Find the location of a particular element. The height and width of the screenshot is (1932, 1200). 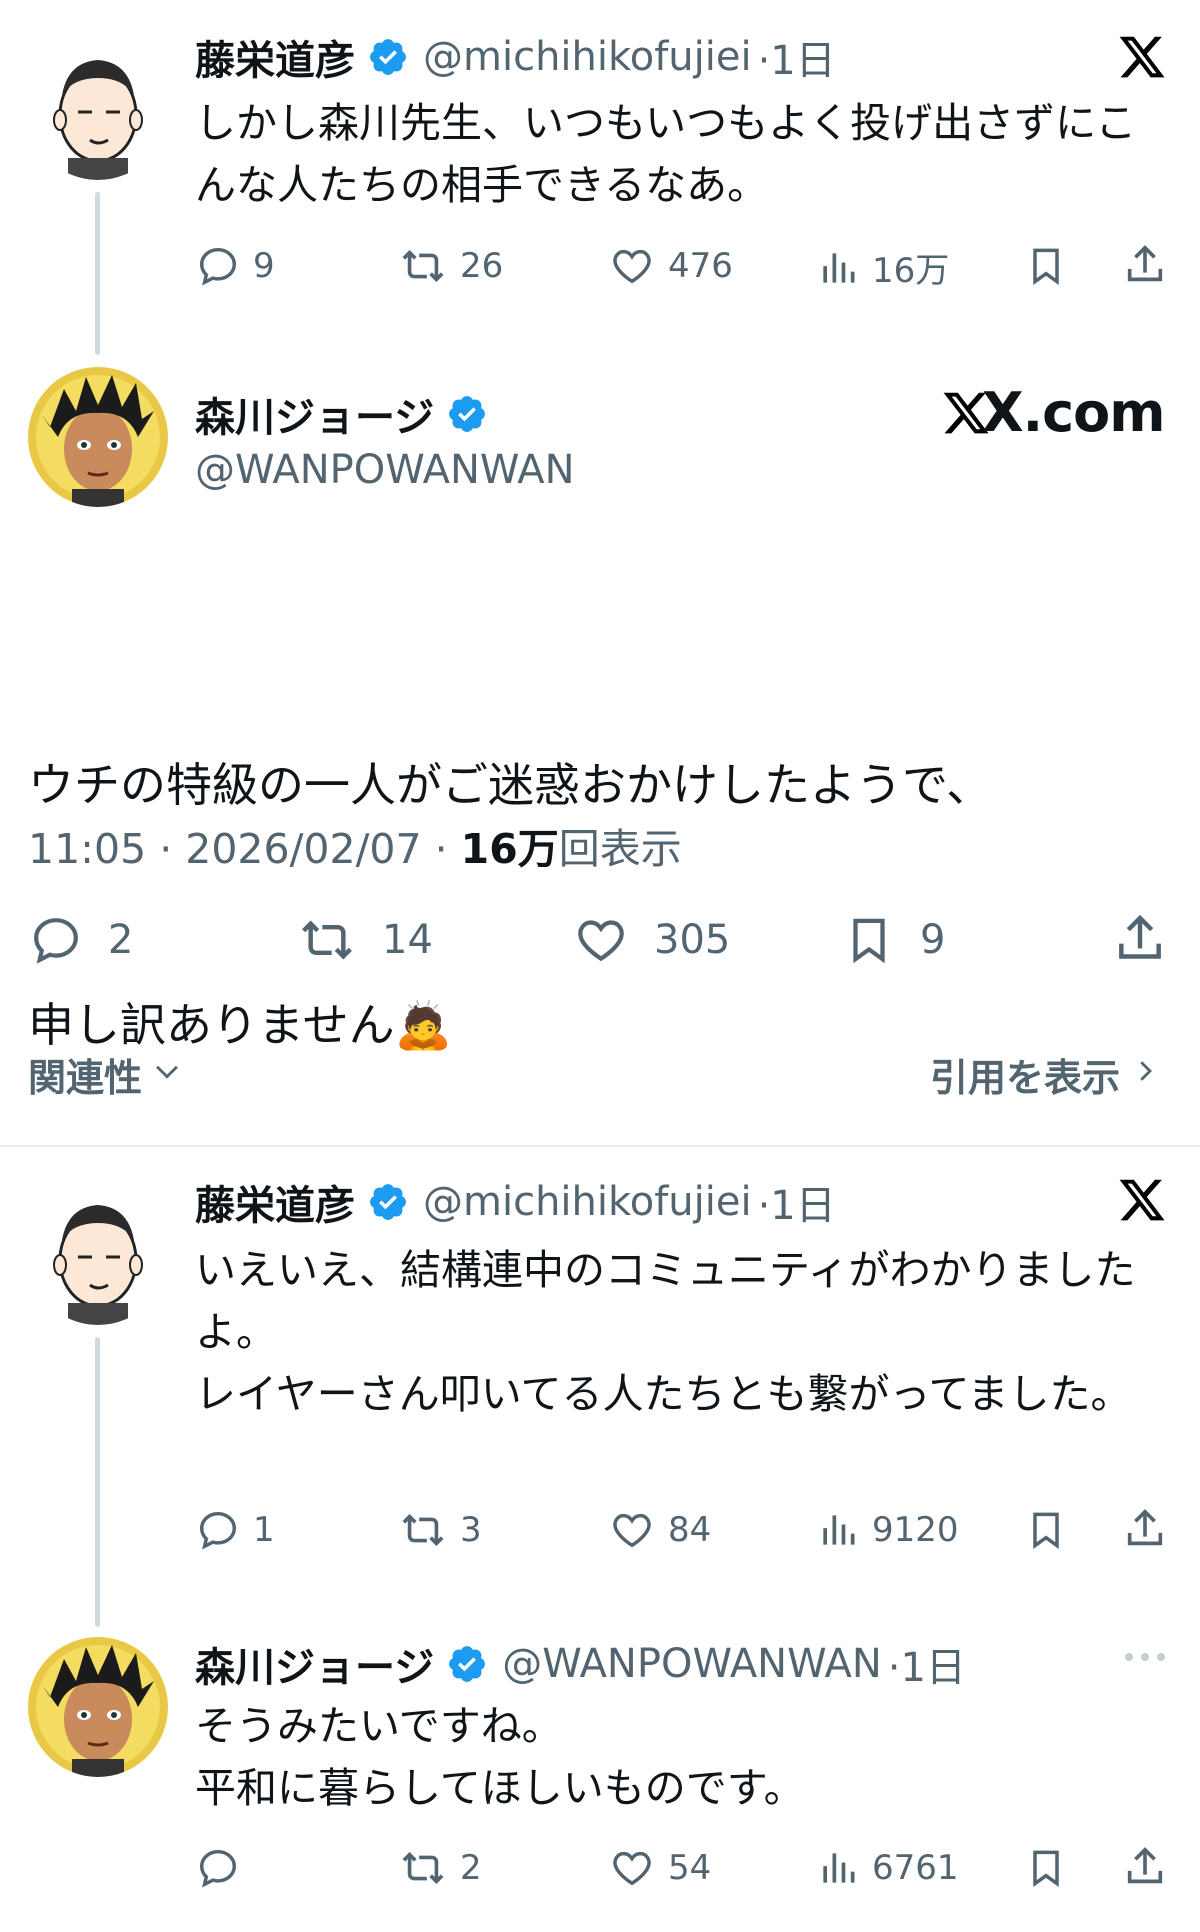

views-label: 回表示 is located at coordinates (620, 849).